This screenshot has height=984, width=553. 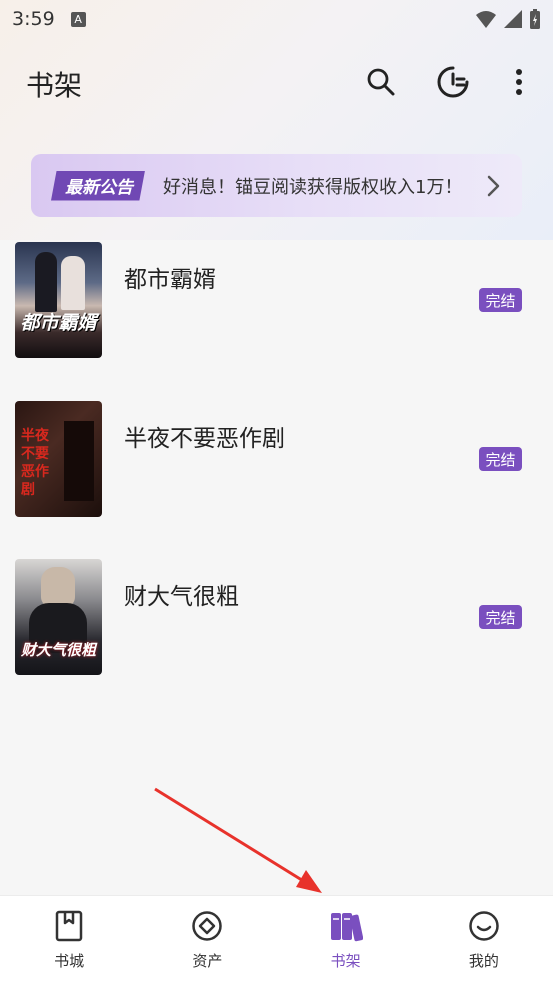 I want to click on cover-title: 财大气很粗, so click(x=58, y=650).